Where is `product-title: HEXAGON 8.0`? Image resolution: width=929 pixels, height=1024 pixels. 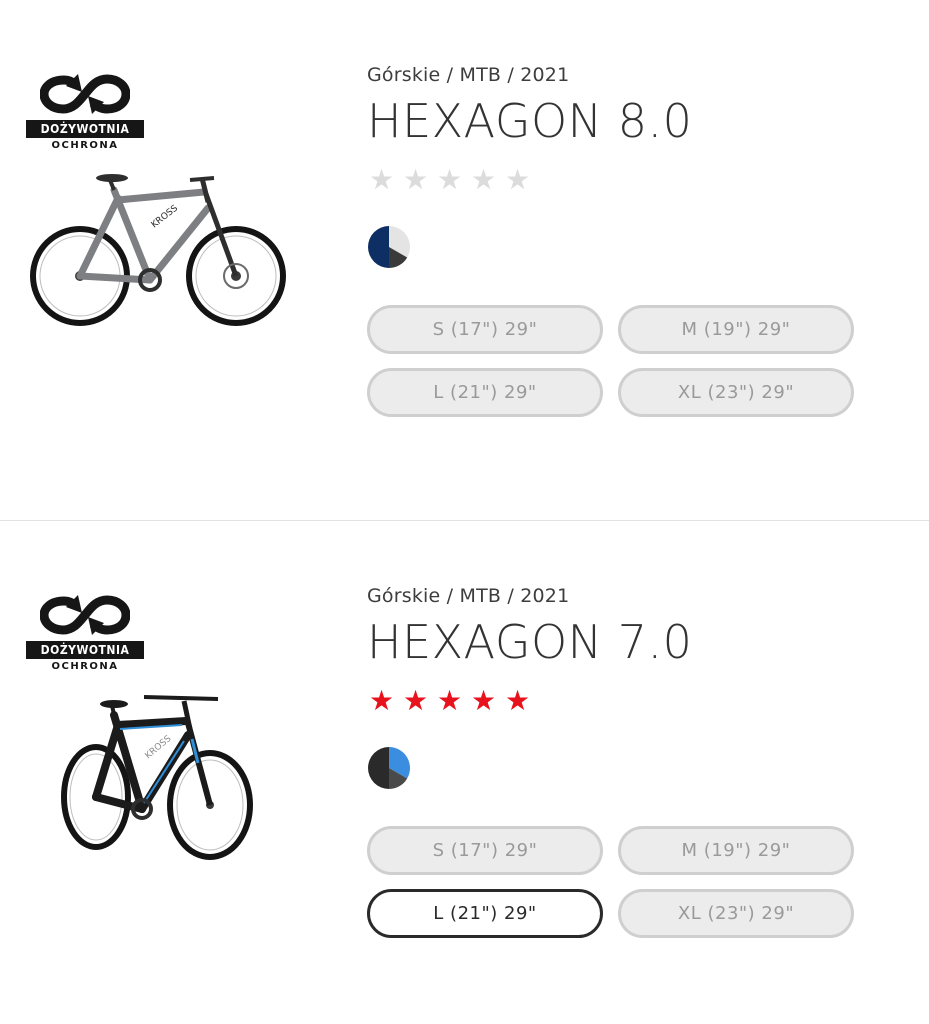 product-title: HEXAGON 8.0 is located at coordinates (617, 121).